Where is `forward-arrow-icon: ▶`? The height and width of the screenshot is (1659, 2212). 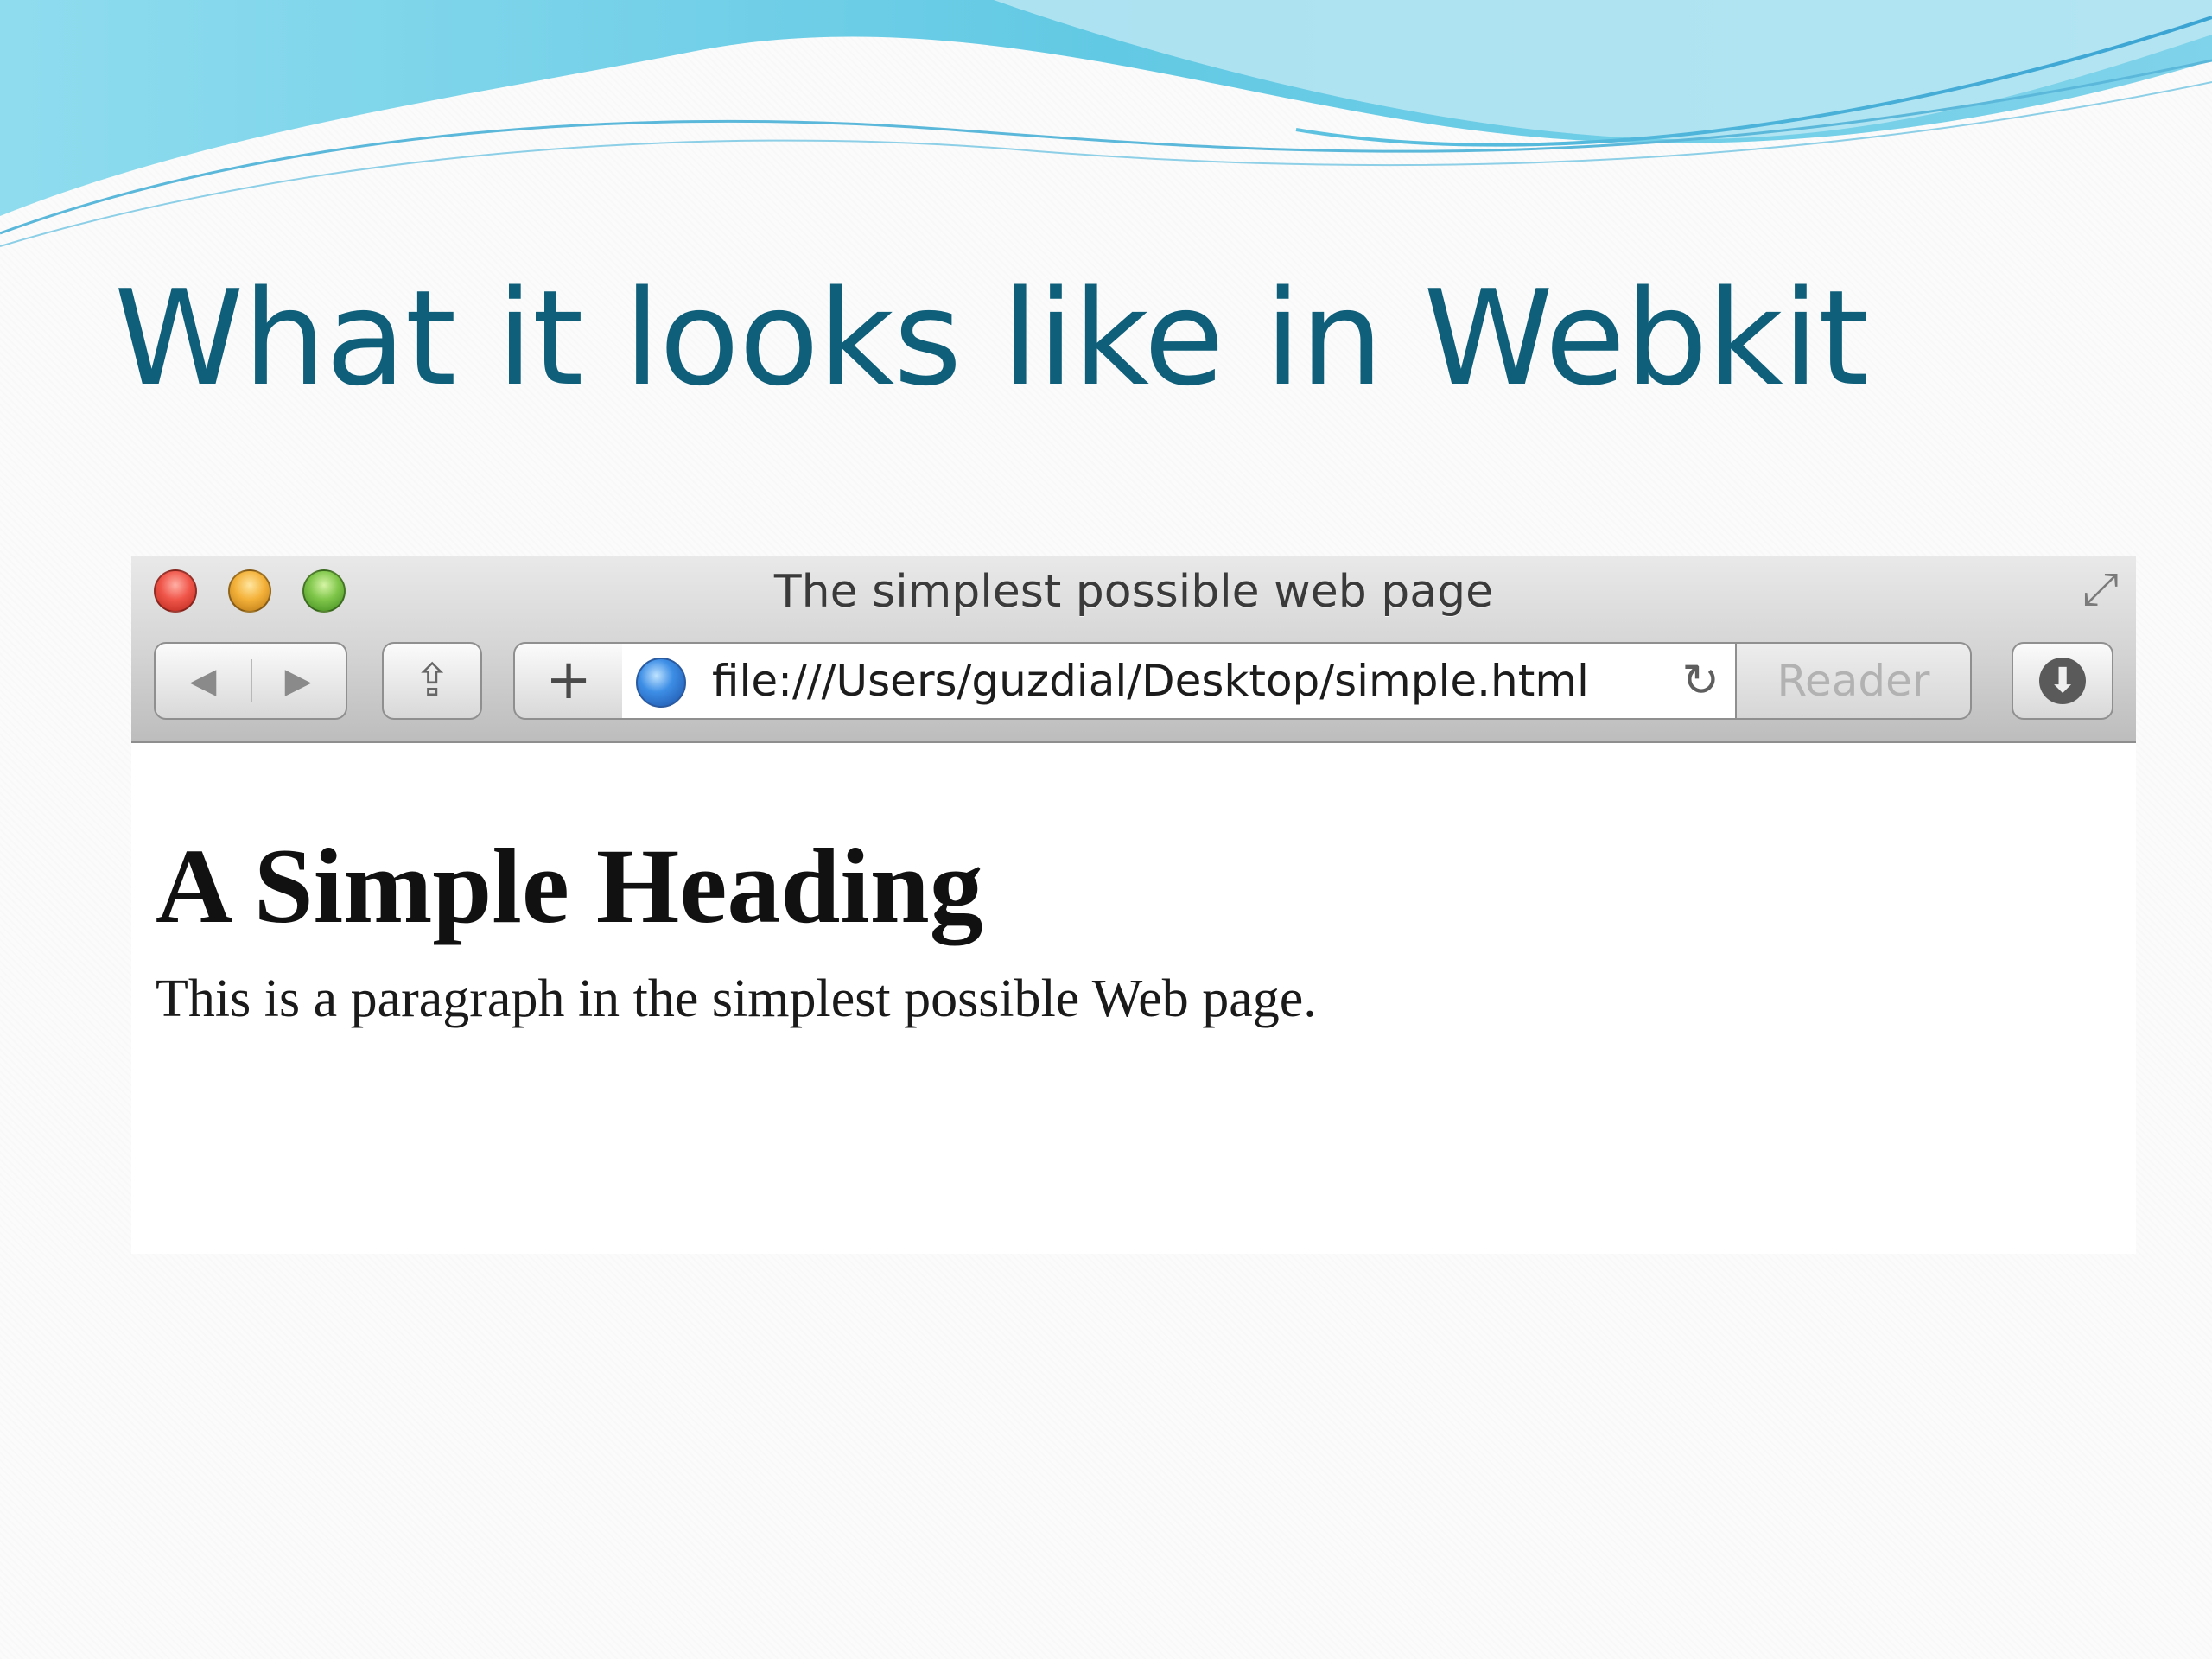
forward-arrow-icon: ▶ is located at coordinates (298, 681).